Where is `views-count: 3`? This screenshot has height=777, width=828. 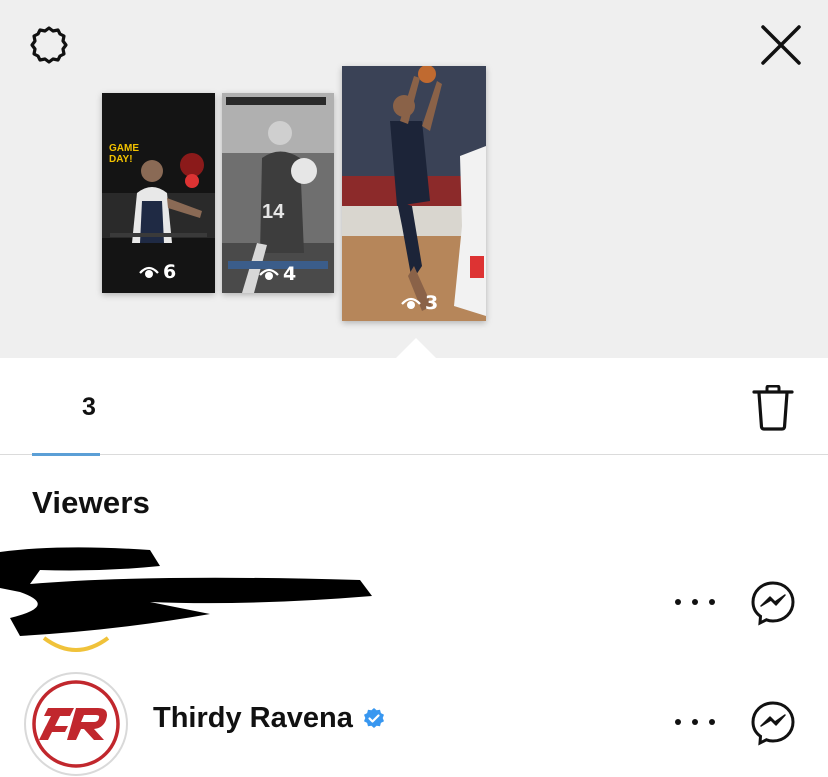 views-count: 3 is located at coordinates (89, 407).